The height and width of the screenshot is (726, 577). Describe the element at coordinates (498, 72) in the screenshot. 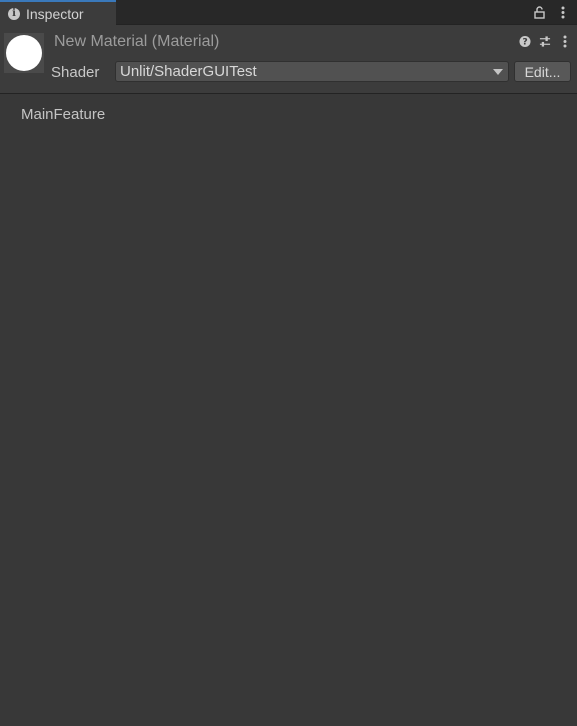

I see `chevron-down-icon` at that location.